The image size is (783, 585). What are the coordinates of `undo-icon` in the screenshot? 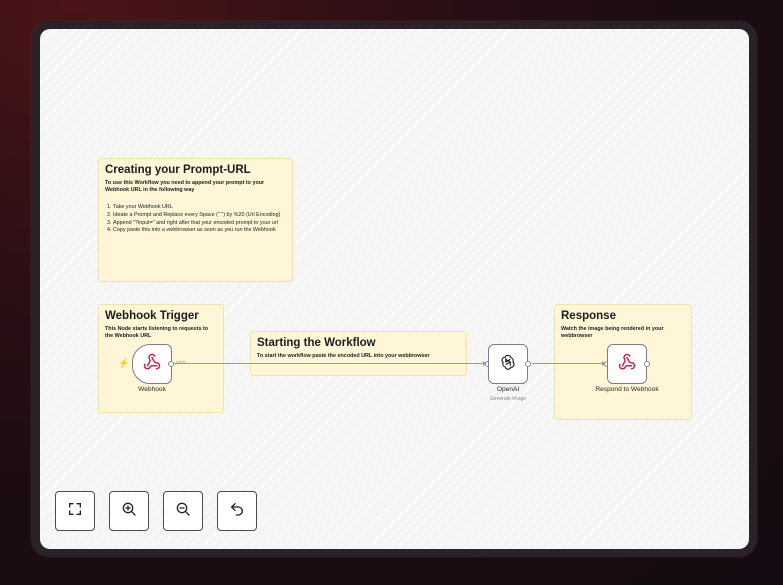 It's located at (237, 511).